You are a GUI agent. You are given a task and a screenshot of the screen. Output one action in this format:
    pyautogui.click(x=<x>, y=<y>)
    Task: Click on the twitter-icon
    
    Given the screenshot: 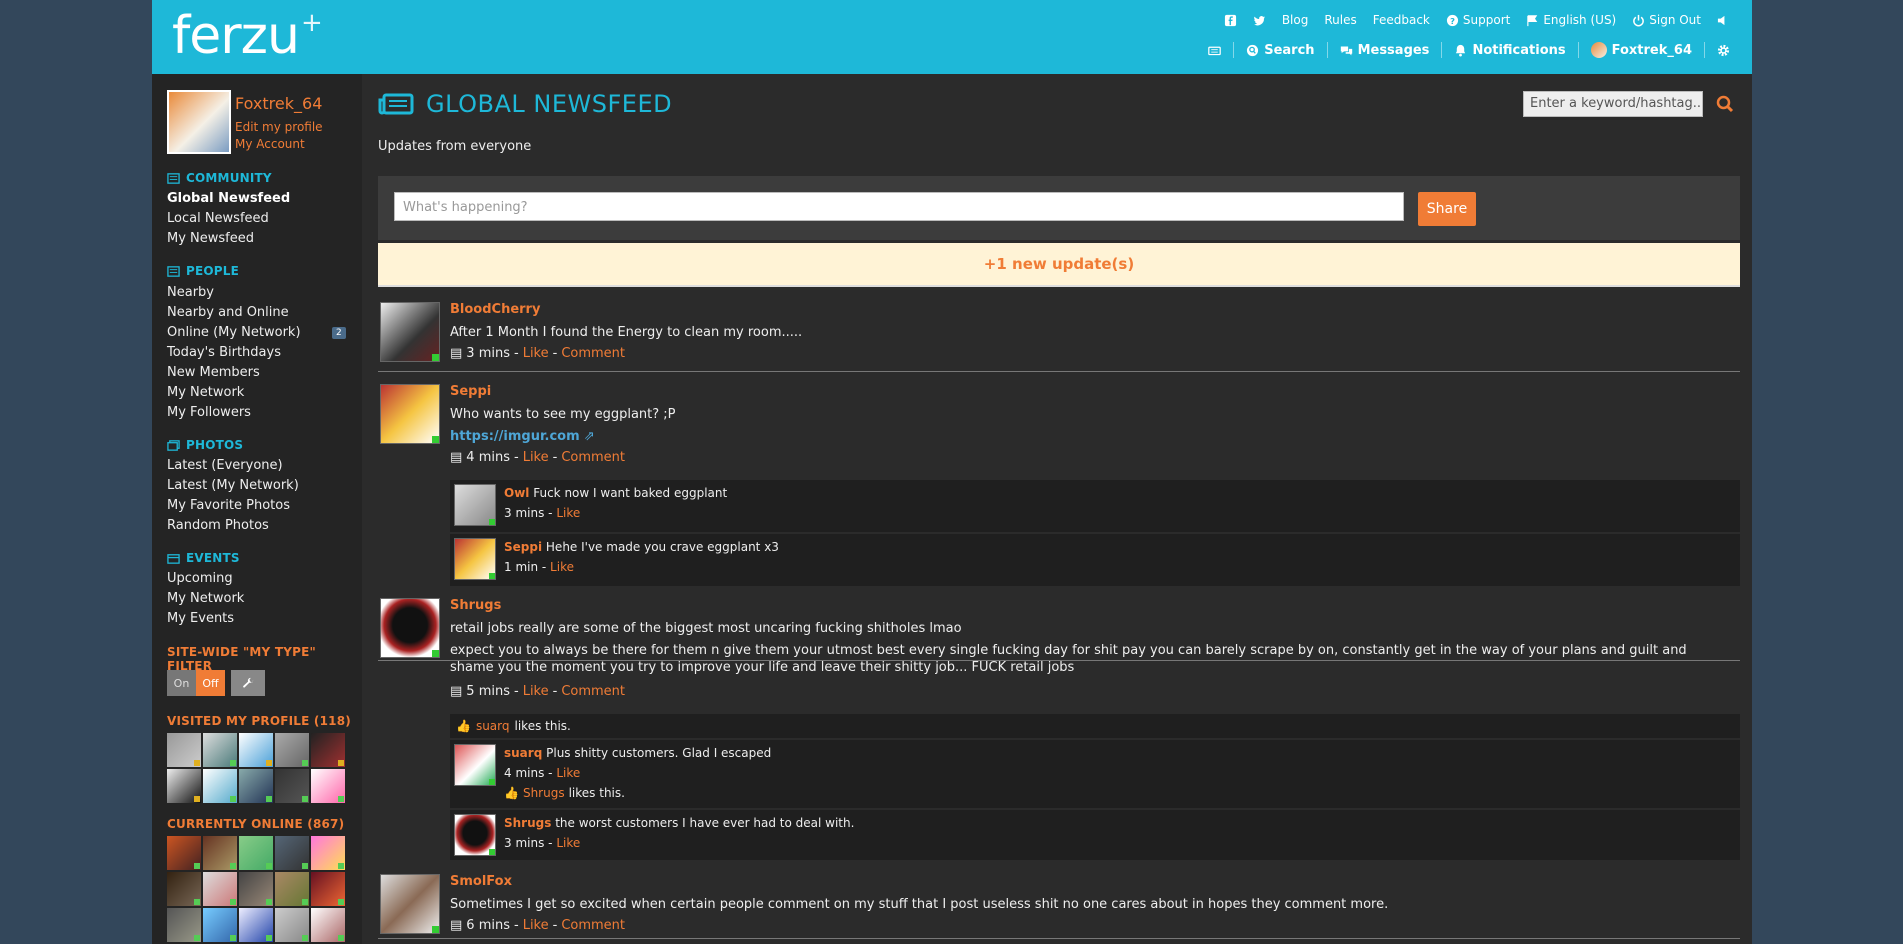 What is the action you would take?
    pyautogui.click(x=1259, y=20)
    